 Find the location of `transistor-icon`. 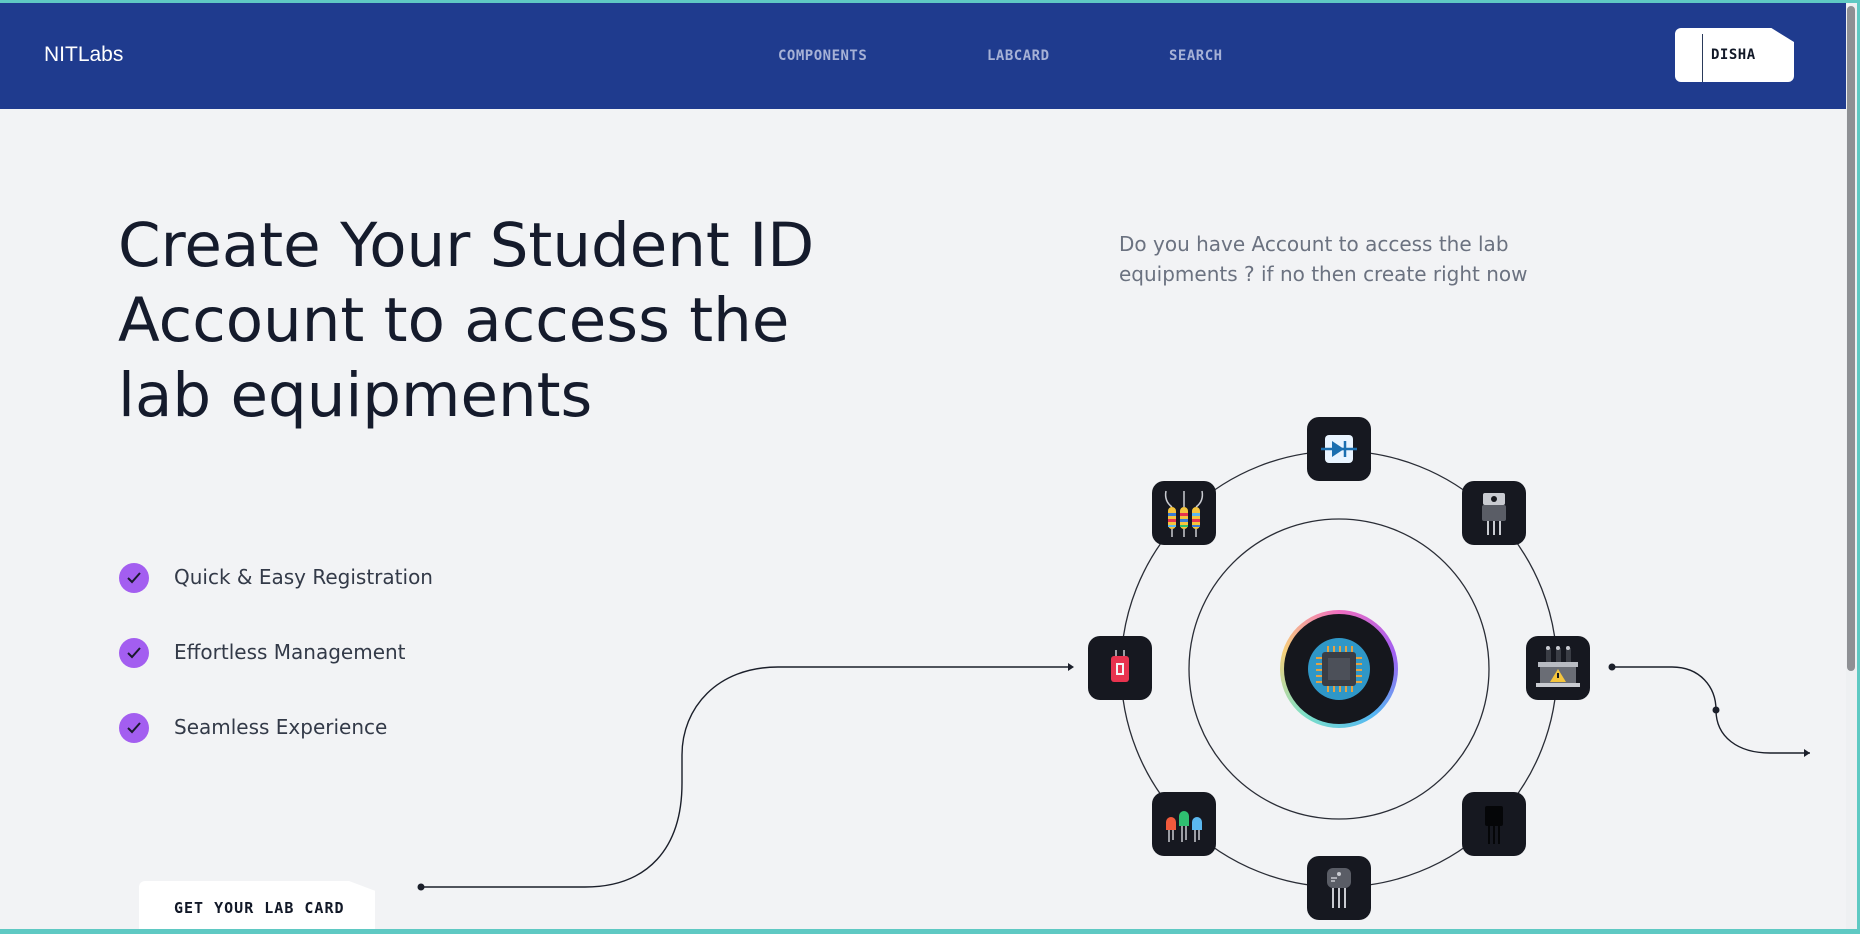

transistor-icon is located at coordinates (1339, 888).